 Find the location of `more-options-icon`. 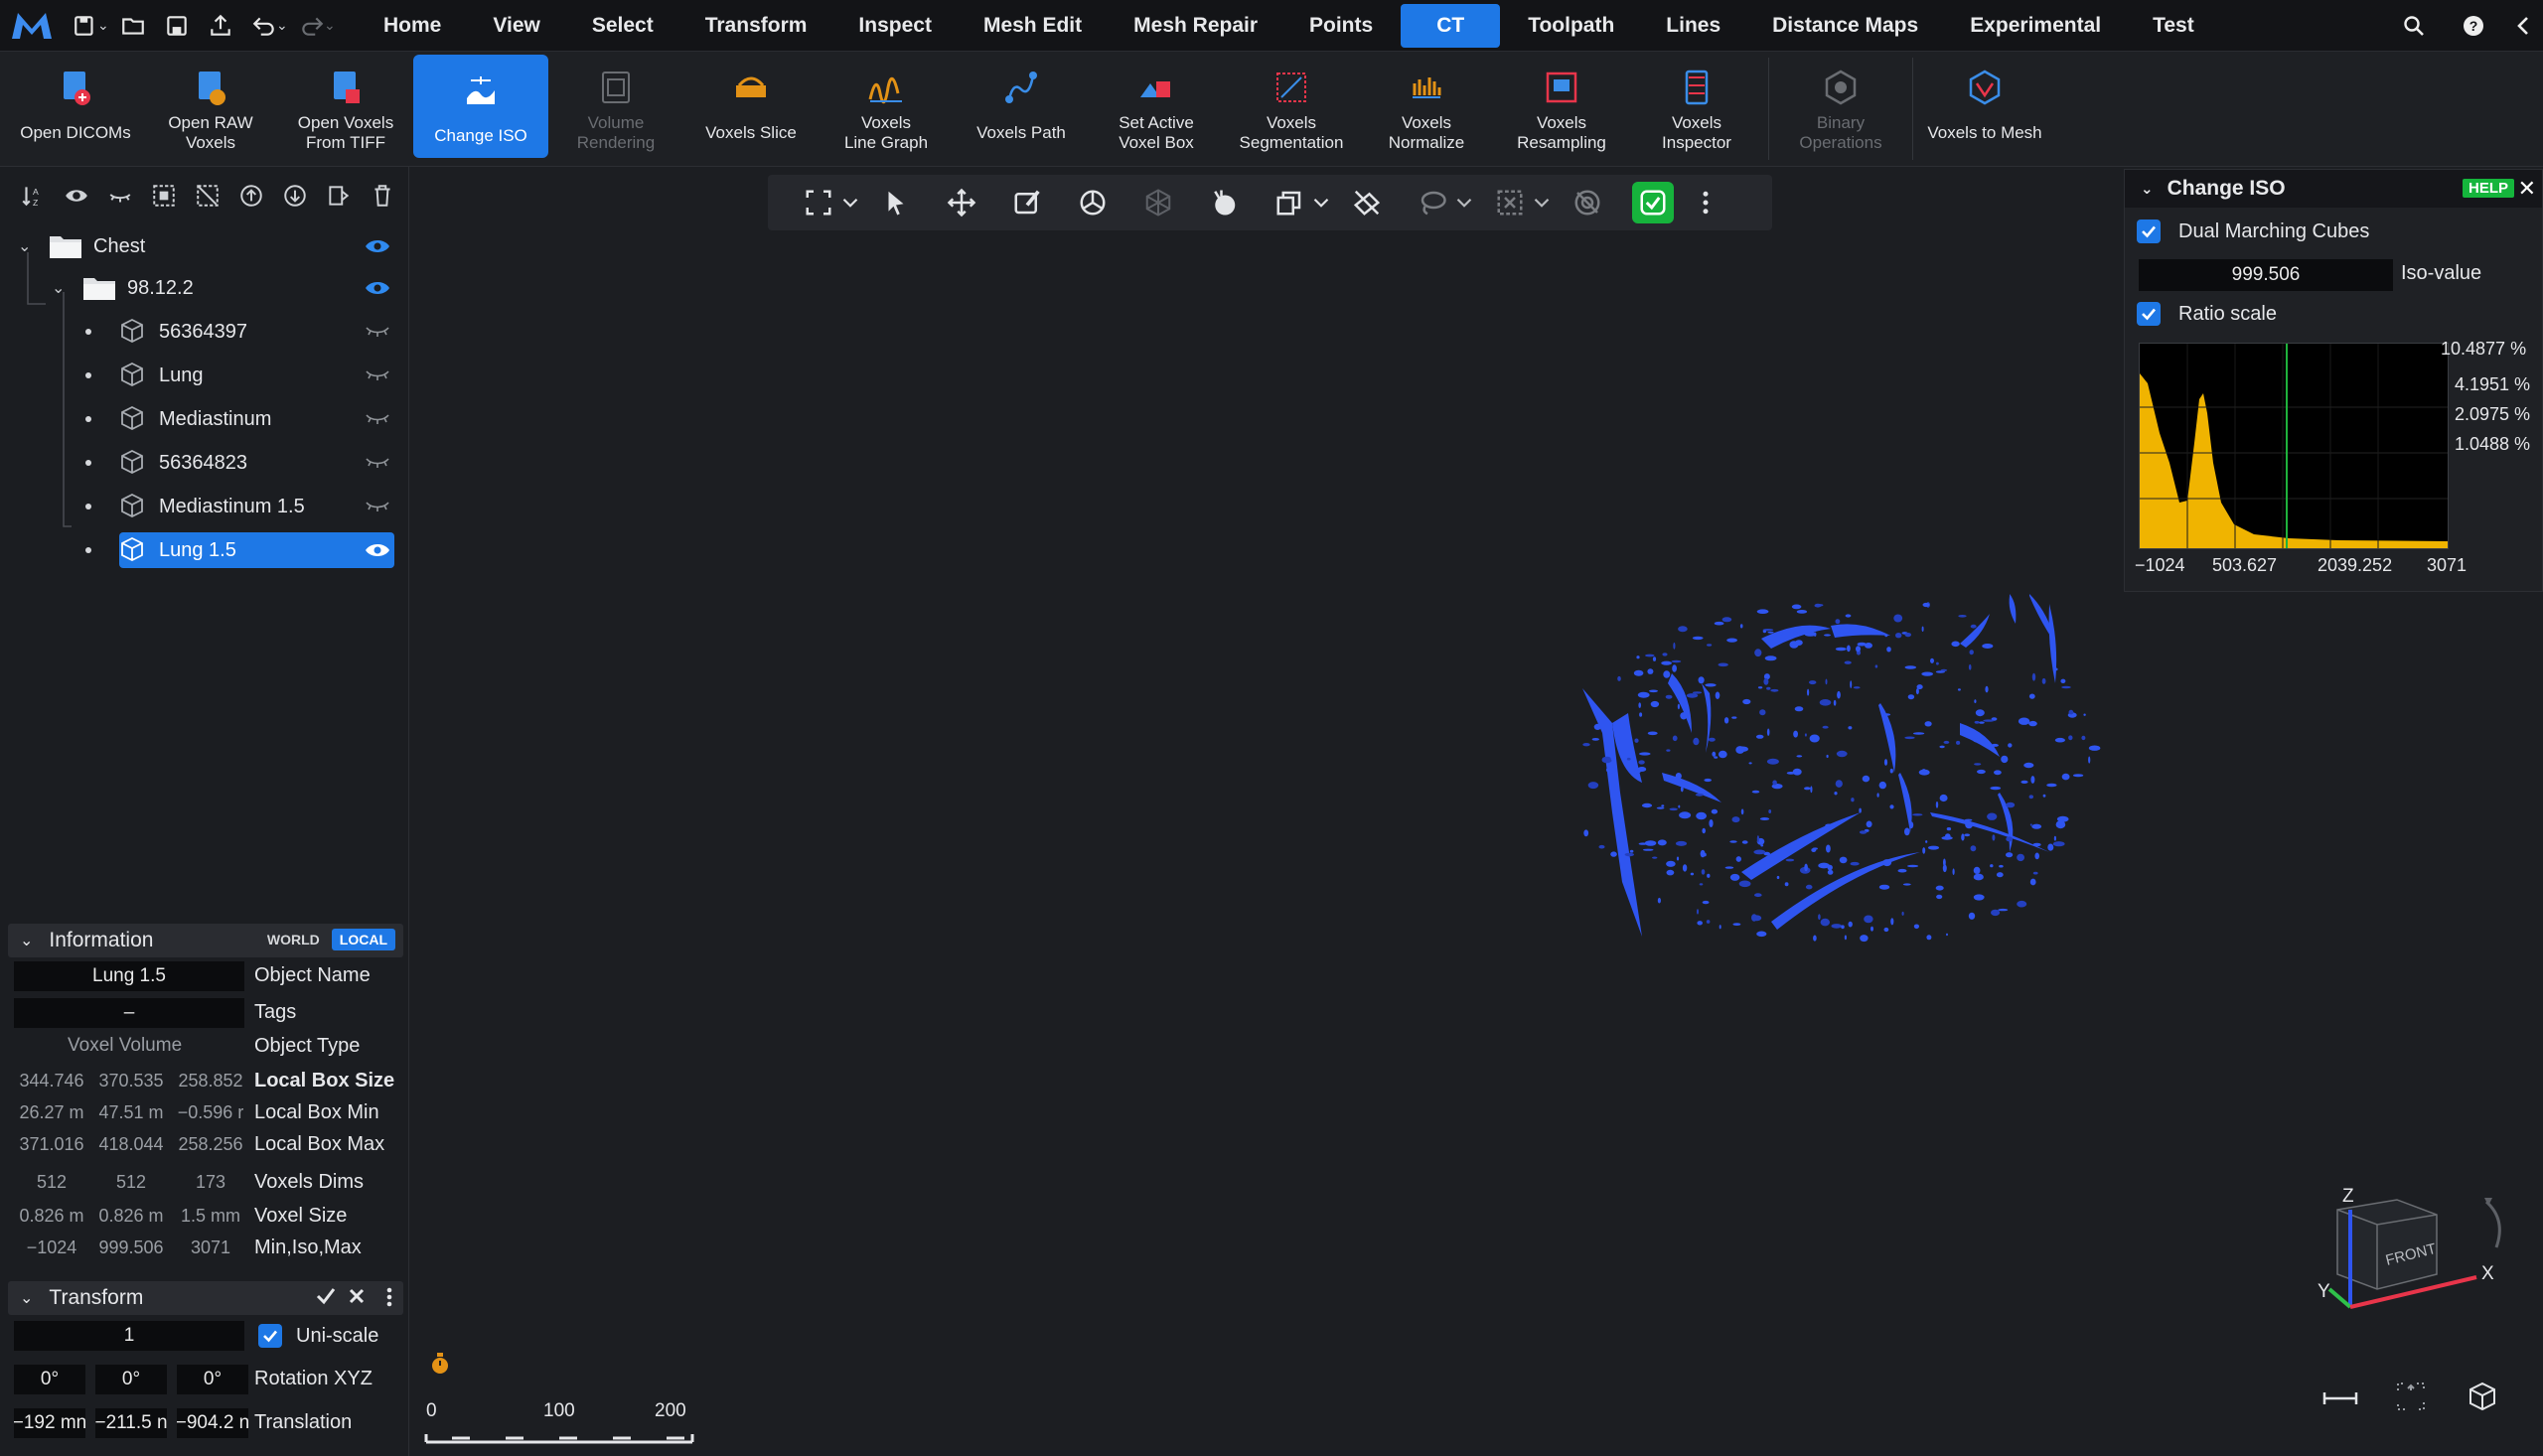

more-options-icon is located at coordinates (389, 1300).